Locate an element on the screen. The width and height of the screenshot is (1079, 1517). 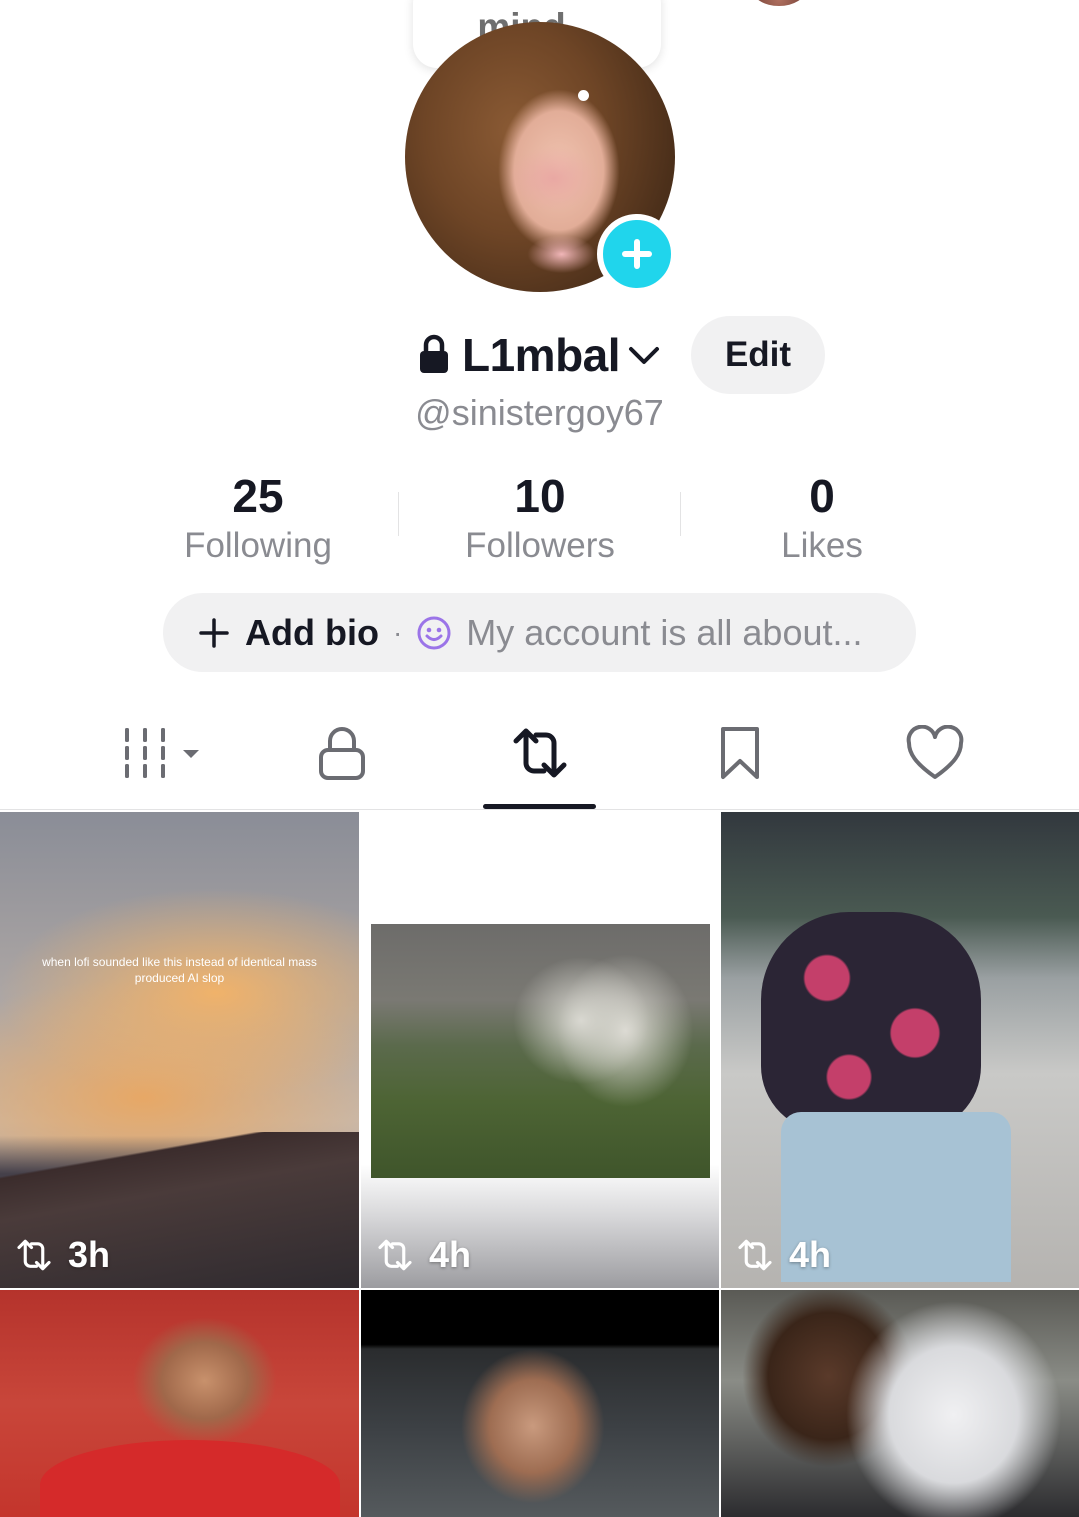
stat-following: 25 Following is located at coordinates (258, 519).